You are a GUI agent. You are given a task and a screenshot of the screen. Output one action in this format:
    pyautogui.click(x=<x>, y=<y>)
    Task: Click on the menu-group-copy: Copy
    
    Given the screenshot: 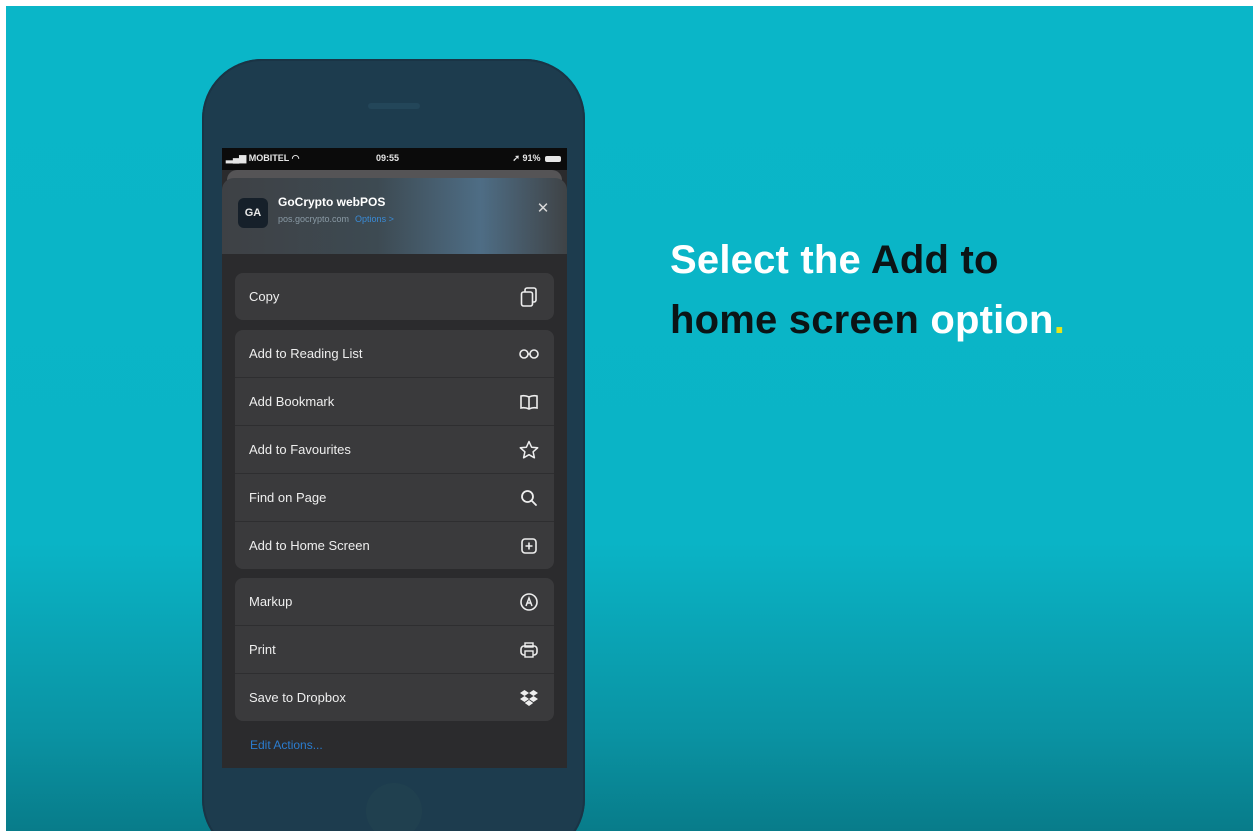 What is the action you would take?
    pyautogui.click(x=394, y=296)
    